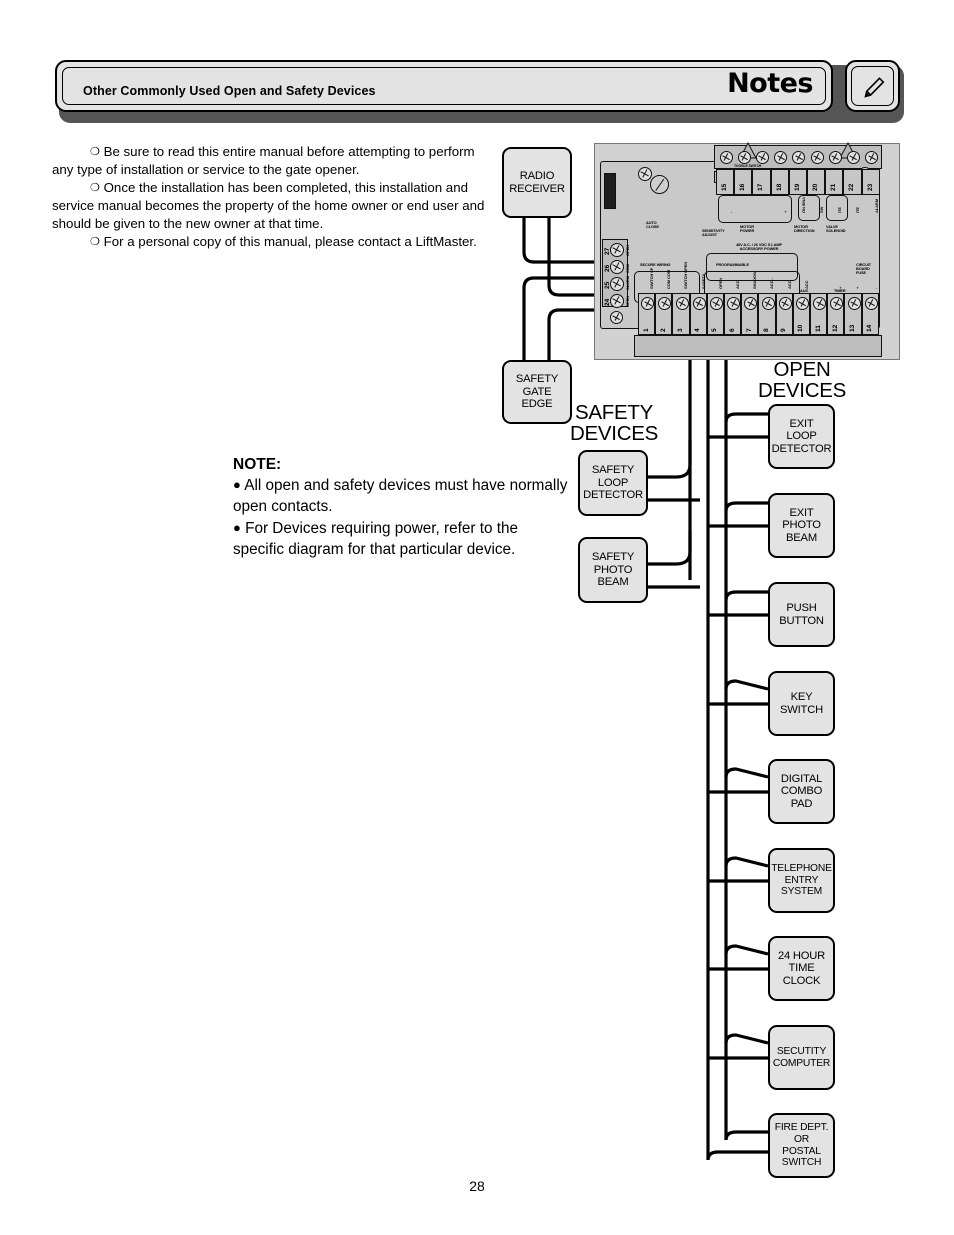 This screenshot has width=954, height=1235. I want to click on device-label: 24 HOUR TIME CLOCK, so click(801, 968).